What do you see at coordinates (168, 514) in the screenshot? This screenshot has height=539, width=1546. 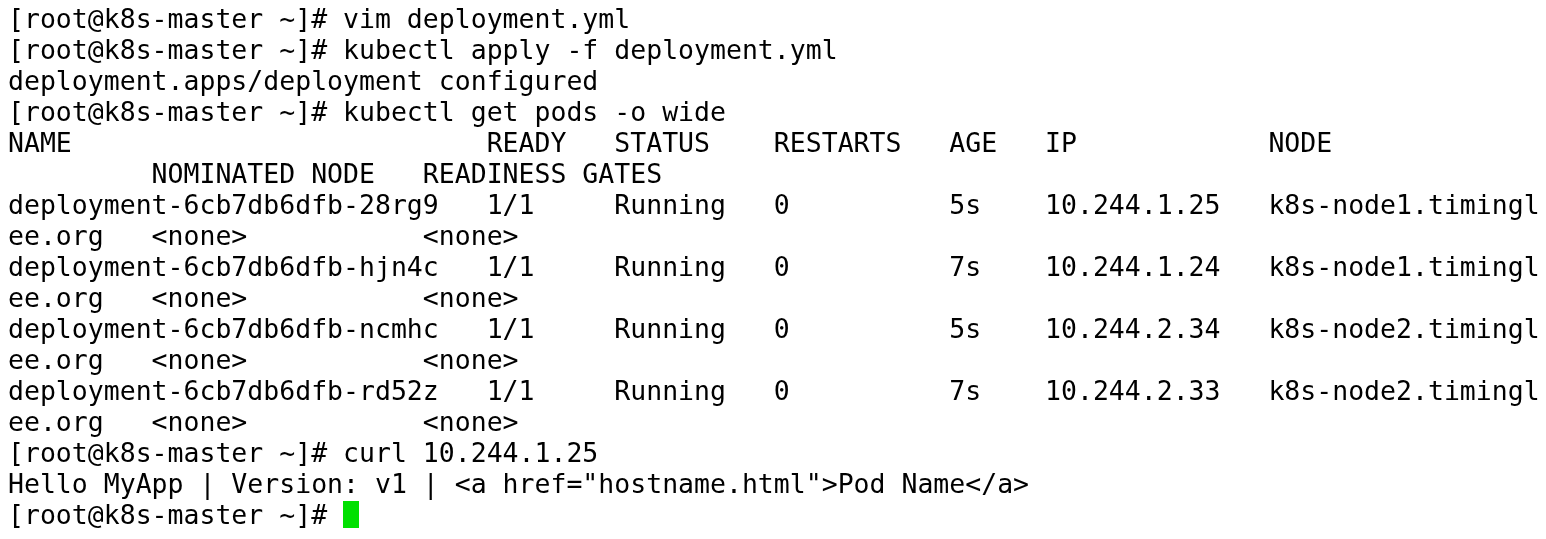 I see `terminal-line: [root@k8s-master ~]#` at bounding box center [168, 514].